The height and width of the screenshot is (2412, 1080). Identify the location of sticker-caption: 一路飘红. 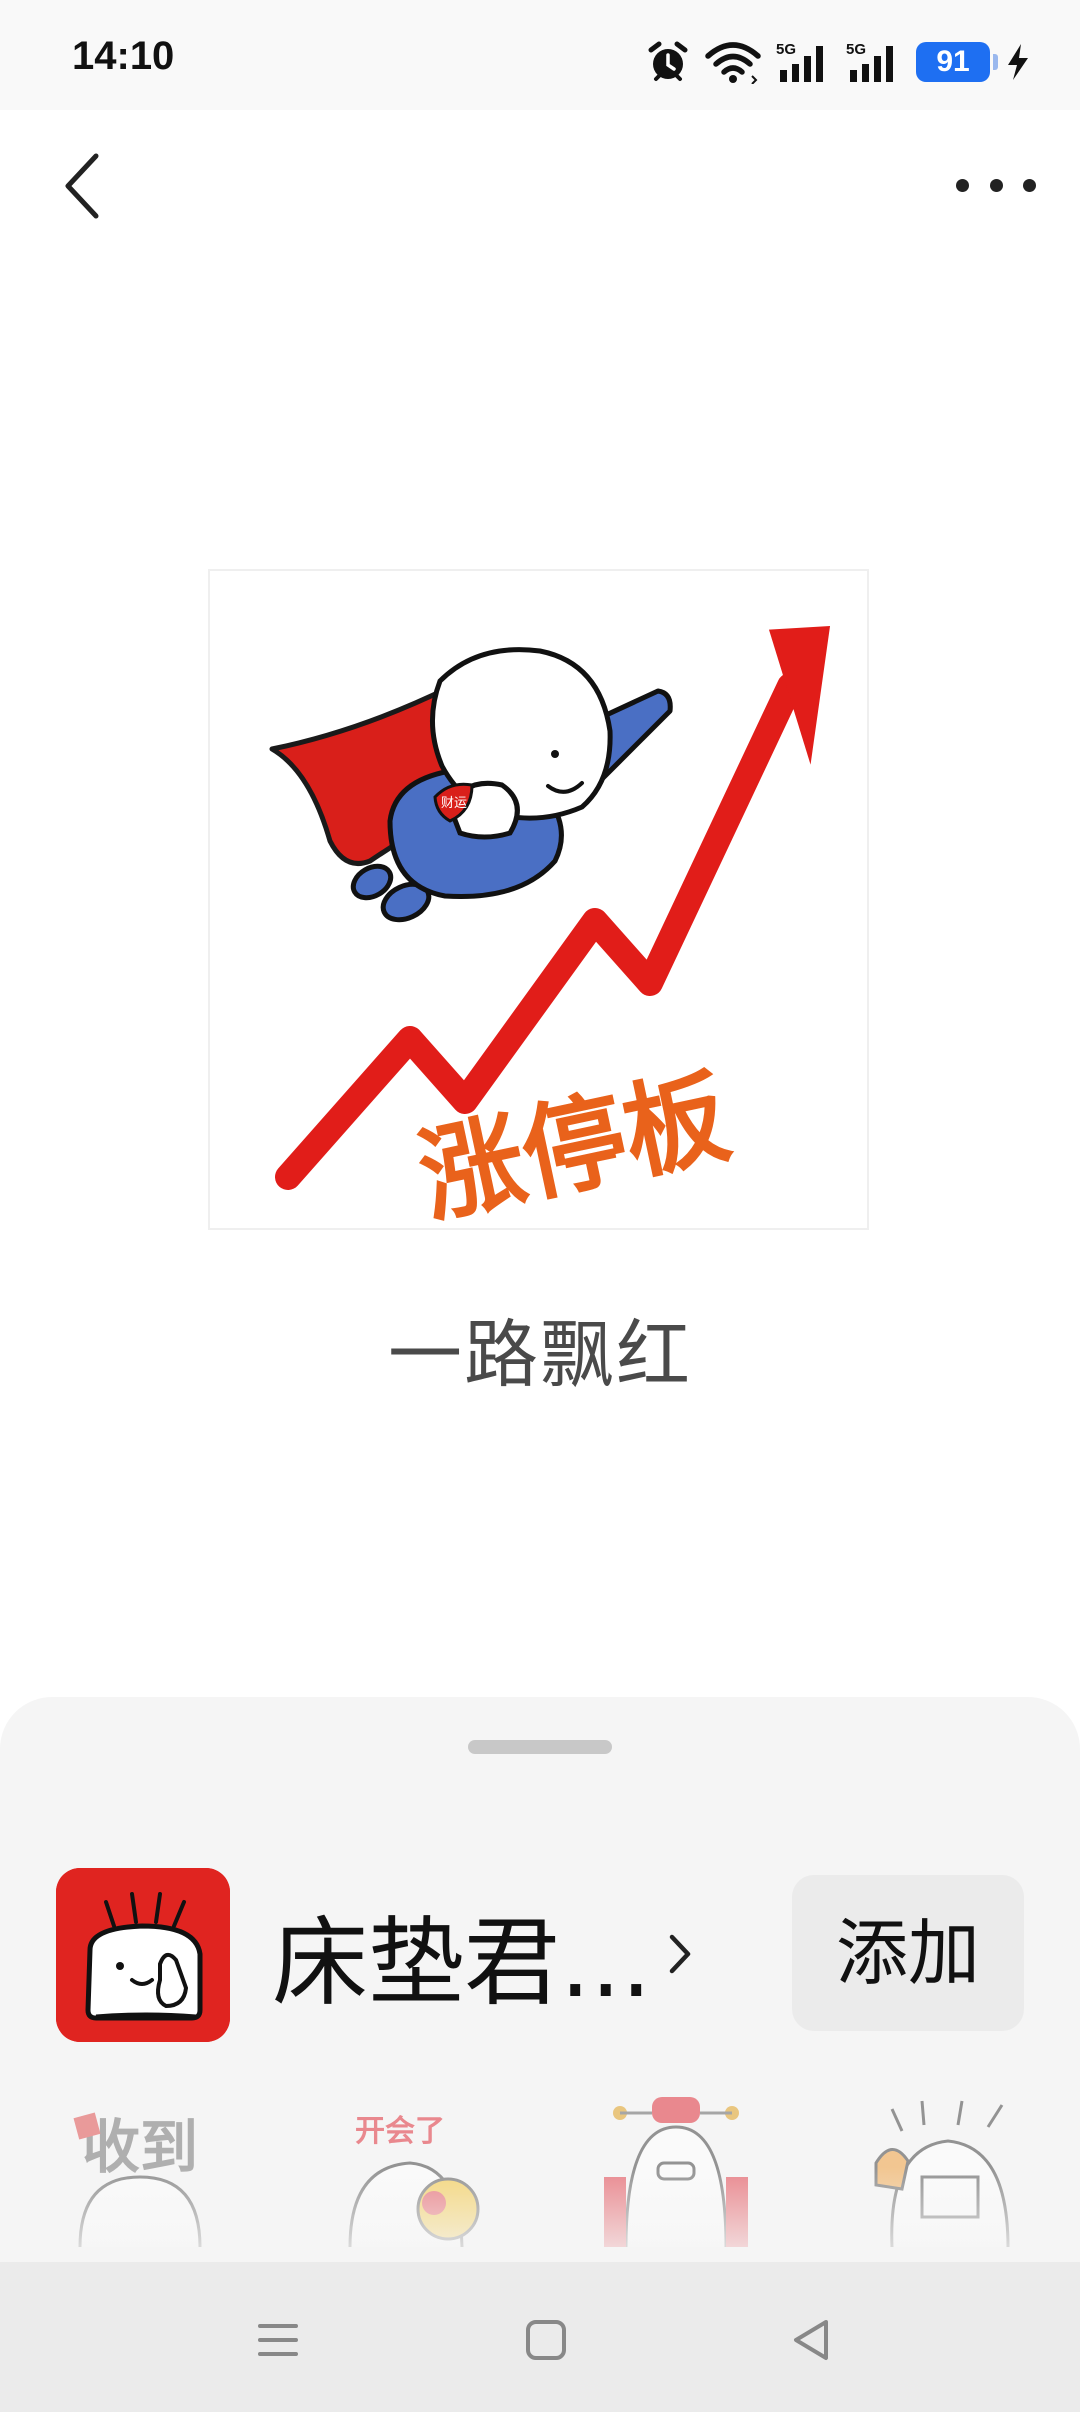
(540, 1355).